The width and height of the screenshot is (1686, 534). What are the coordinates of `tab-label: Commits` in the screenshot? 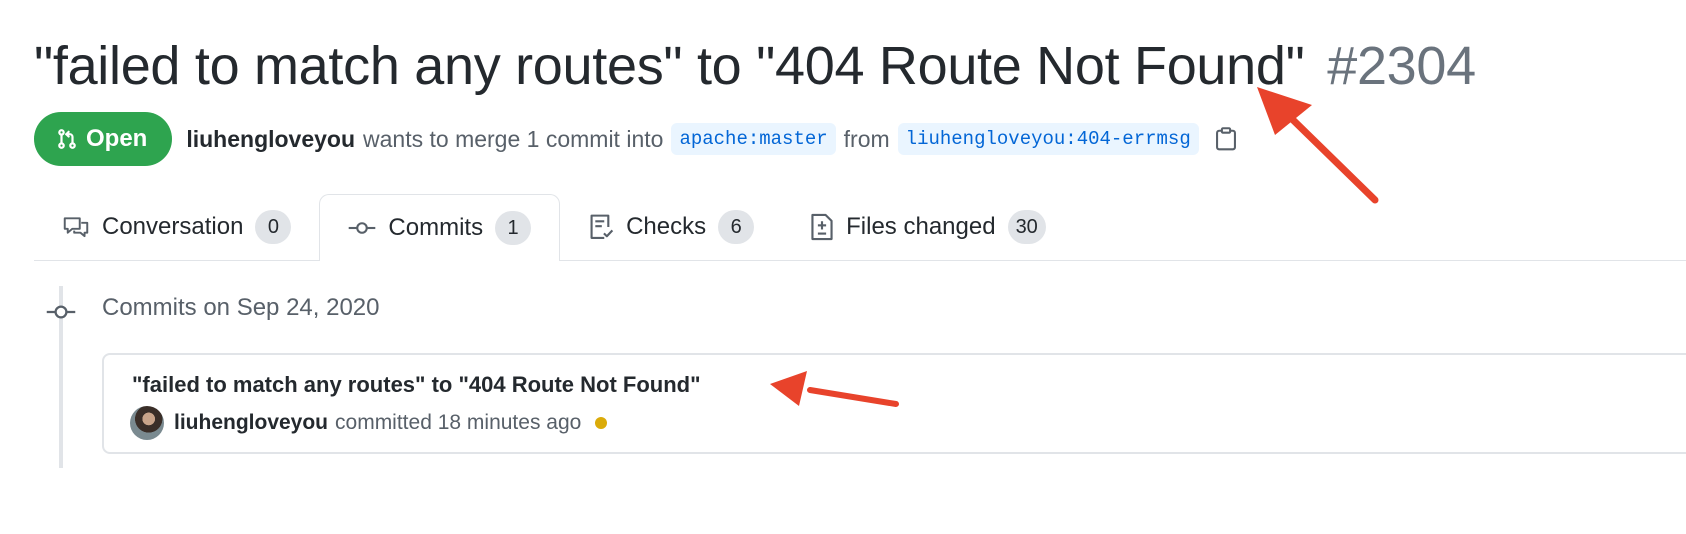 It's located at (436, 227).